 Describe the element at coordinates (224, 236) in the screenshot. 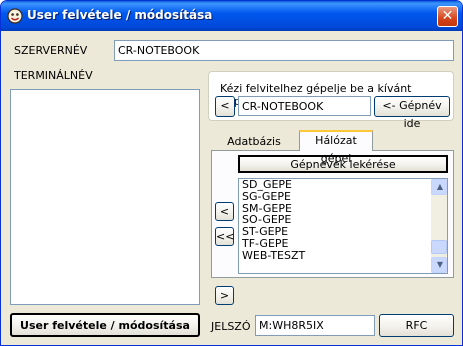

I see `add-all-button: <<` at that location.